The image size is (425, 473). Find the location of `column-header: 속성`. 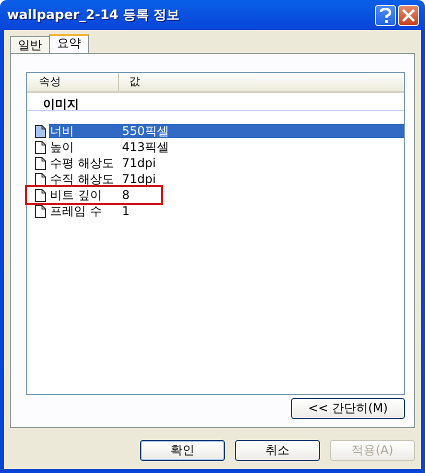

column-header: 속성 is located at coordinates (73, 82).